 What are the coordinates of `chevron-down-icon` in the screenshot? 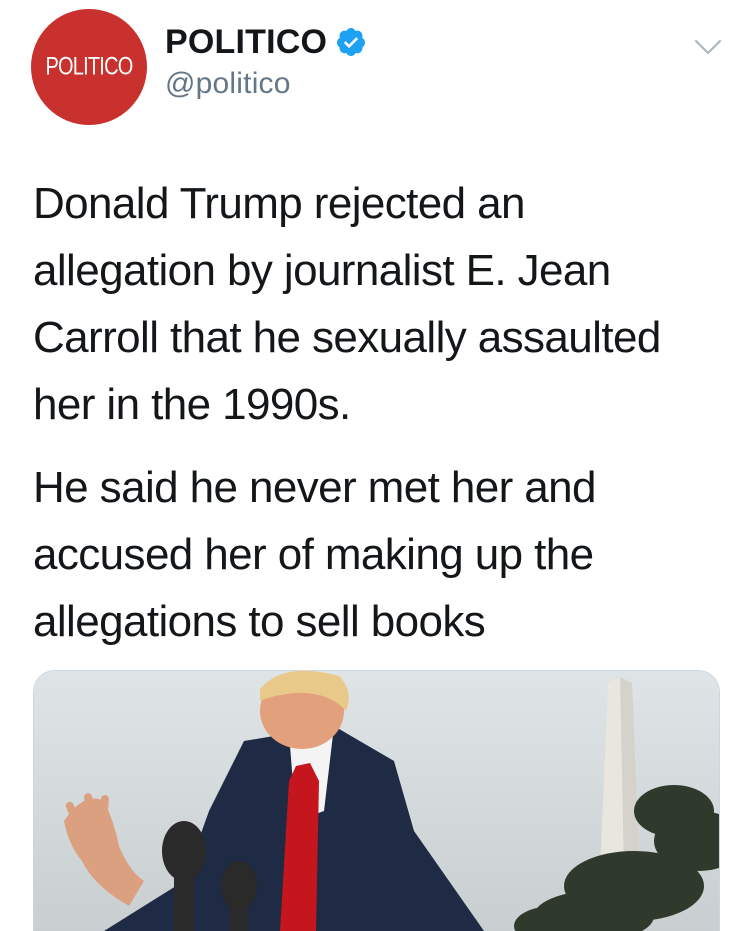 It's located at (708, 47).